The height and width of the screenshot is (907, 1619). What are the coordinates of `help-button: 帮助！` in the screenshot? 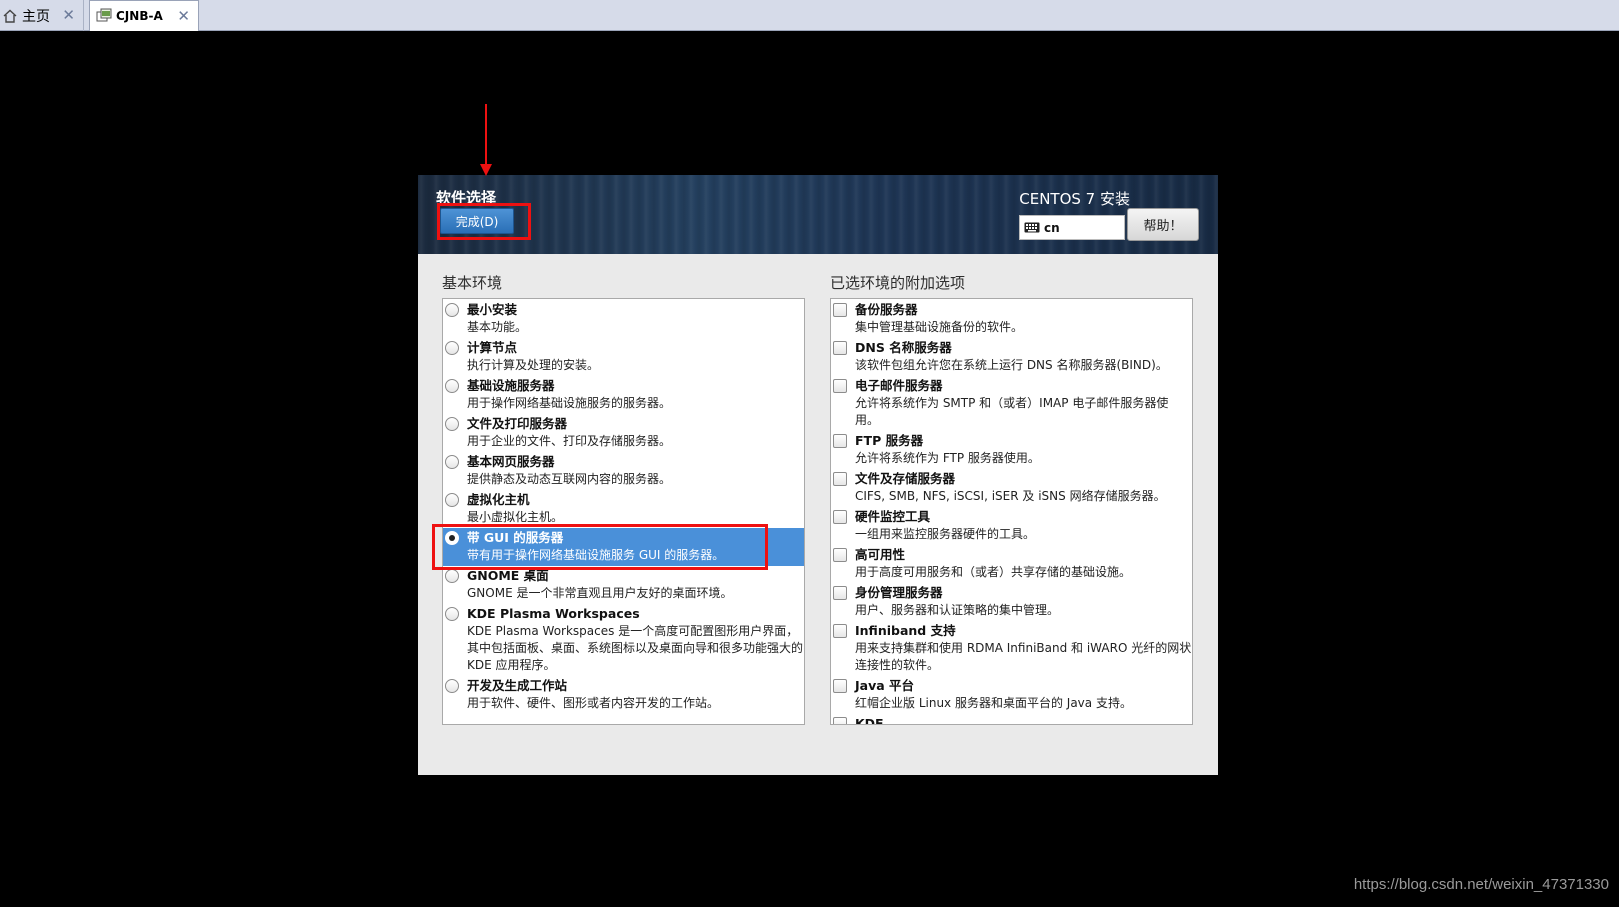 It's located at (1163, 224).